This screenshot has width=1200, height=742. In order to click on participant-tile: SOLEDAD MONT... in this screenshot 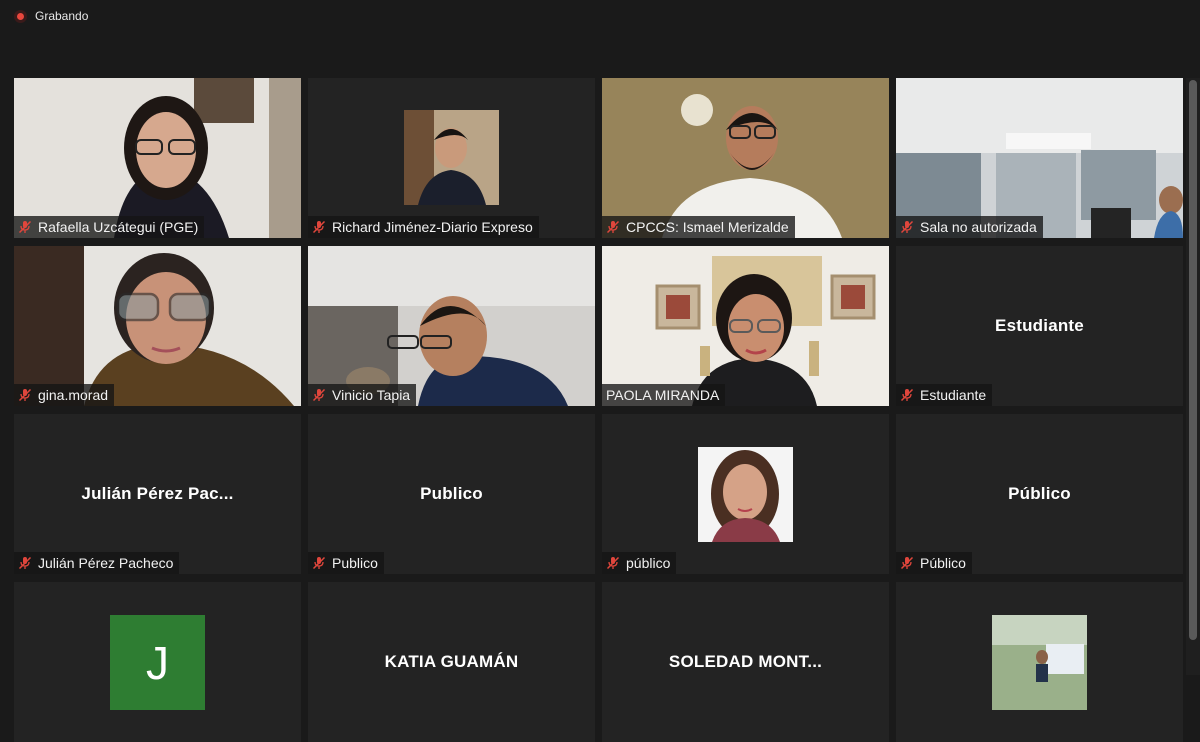, I will do `click(745, 662)`.